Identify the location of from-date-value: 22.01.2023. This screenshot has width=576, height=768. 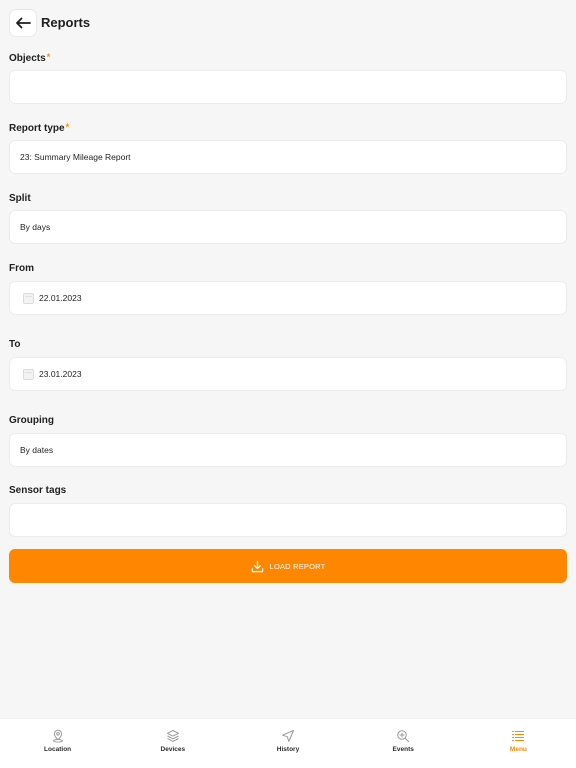
(60, 298).